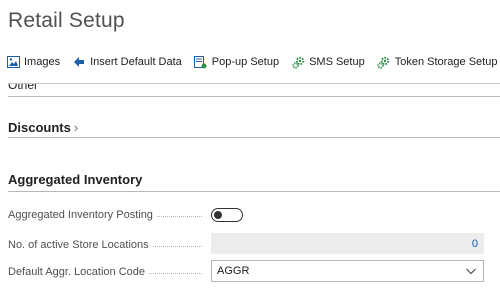 This screenshot has width=500, height=289. What do you see at coordinates (218, 214) in the screenshot?
I see `toggle-knob` at bounding box center [218, 214].